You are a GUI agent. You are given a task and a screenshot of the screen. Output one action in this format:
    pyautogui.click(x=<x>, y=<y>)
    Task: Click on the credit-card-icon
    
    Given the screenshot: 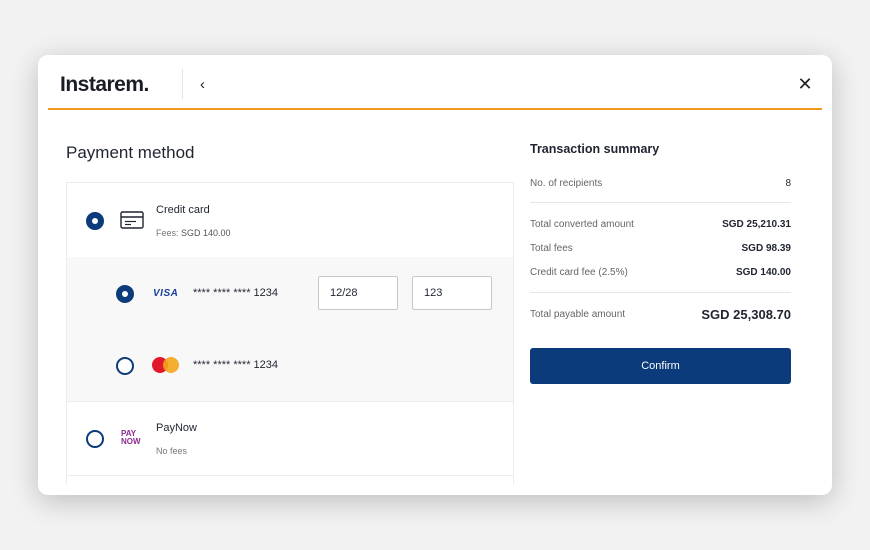 What is the action you would take?
    pyautogui.click(x=132, y=220)
    